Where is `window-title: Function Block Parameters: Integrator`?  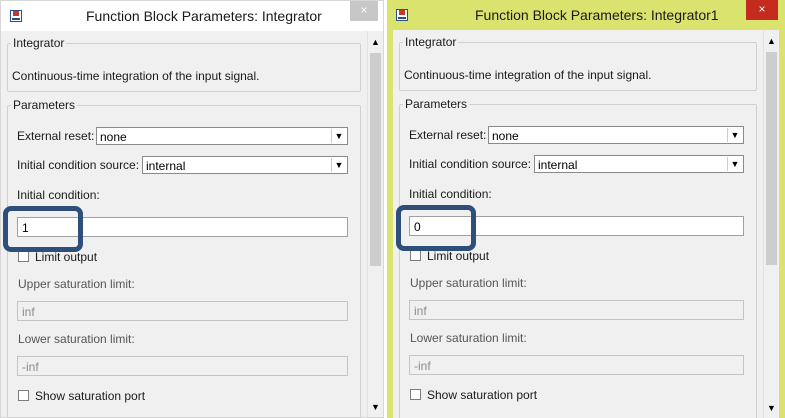
window-title: Function Block Parameters: Integrator is located at coordinates (204, 16).